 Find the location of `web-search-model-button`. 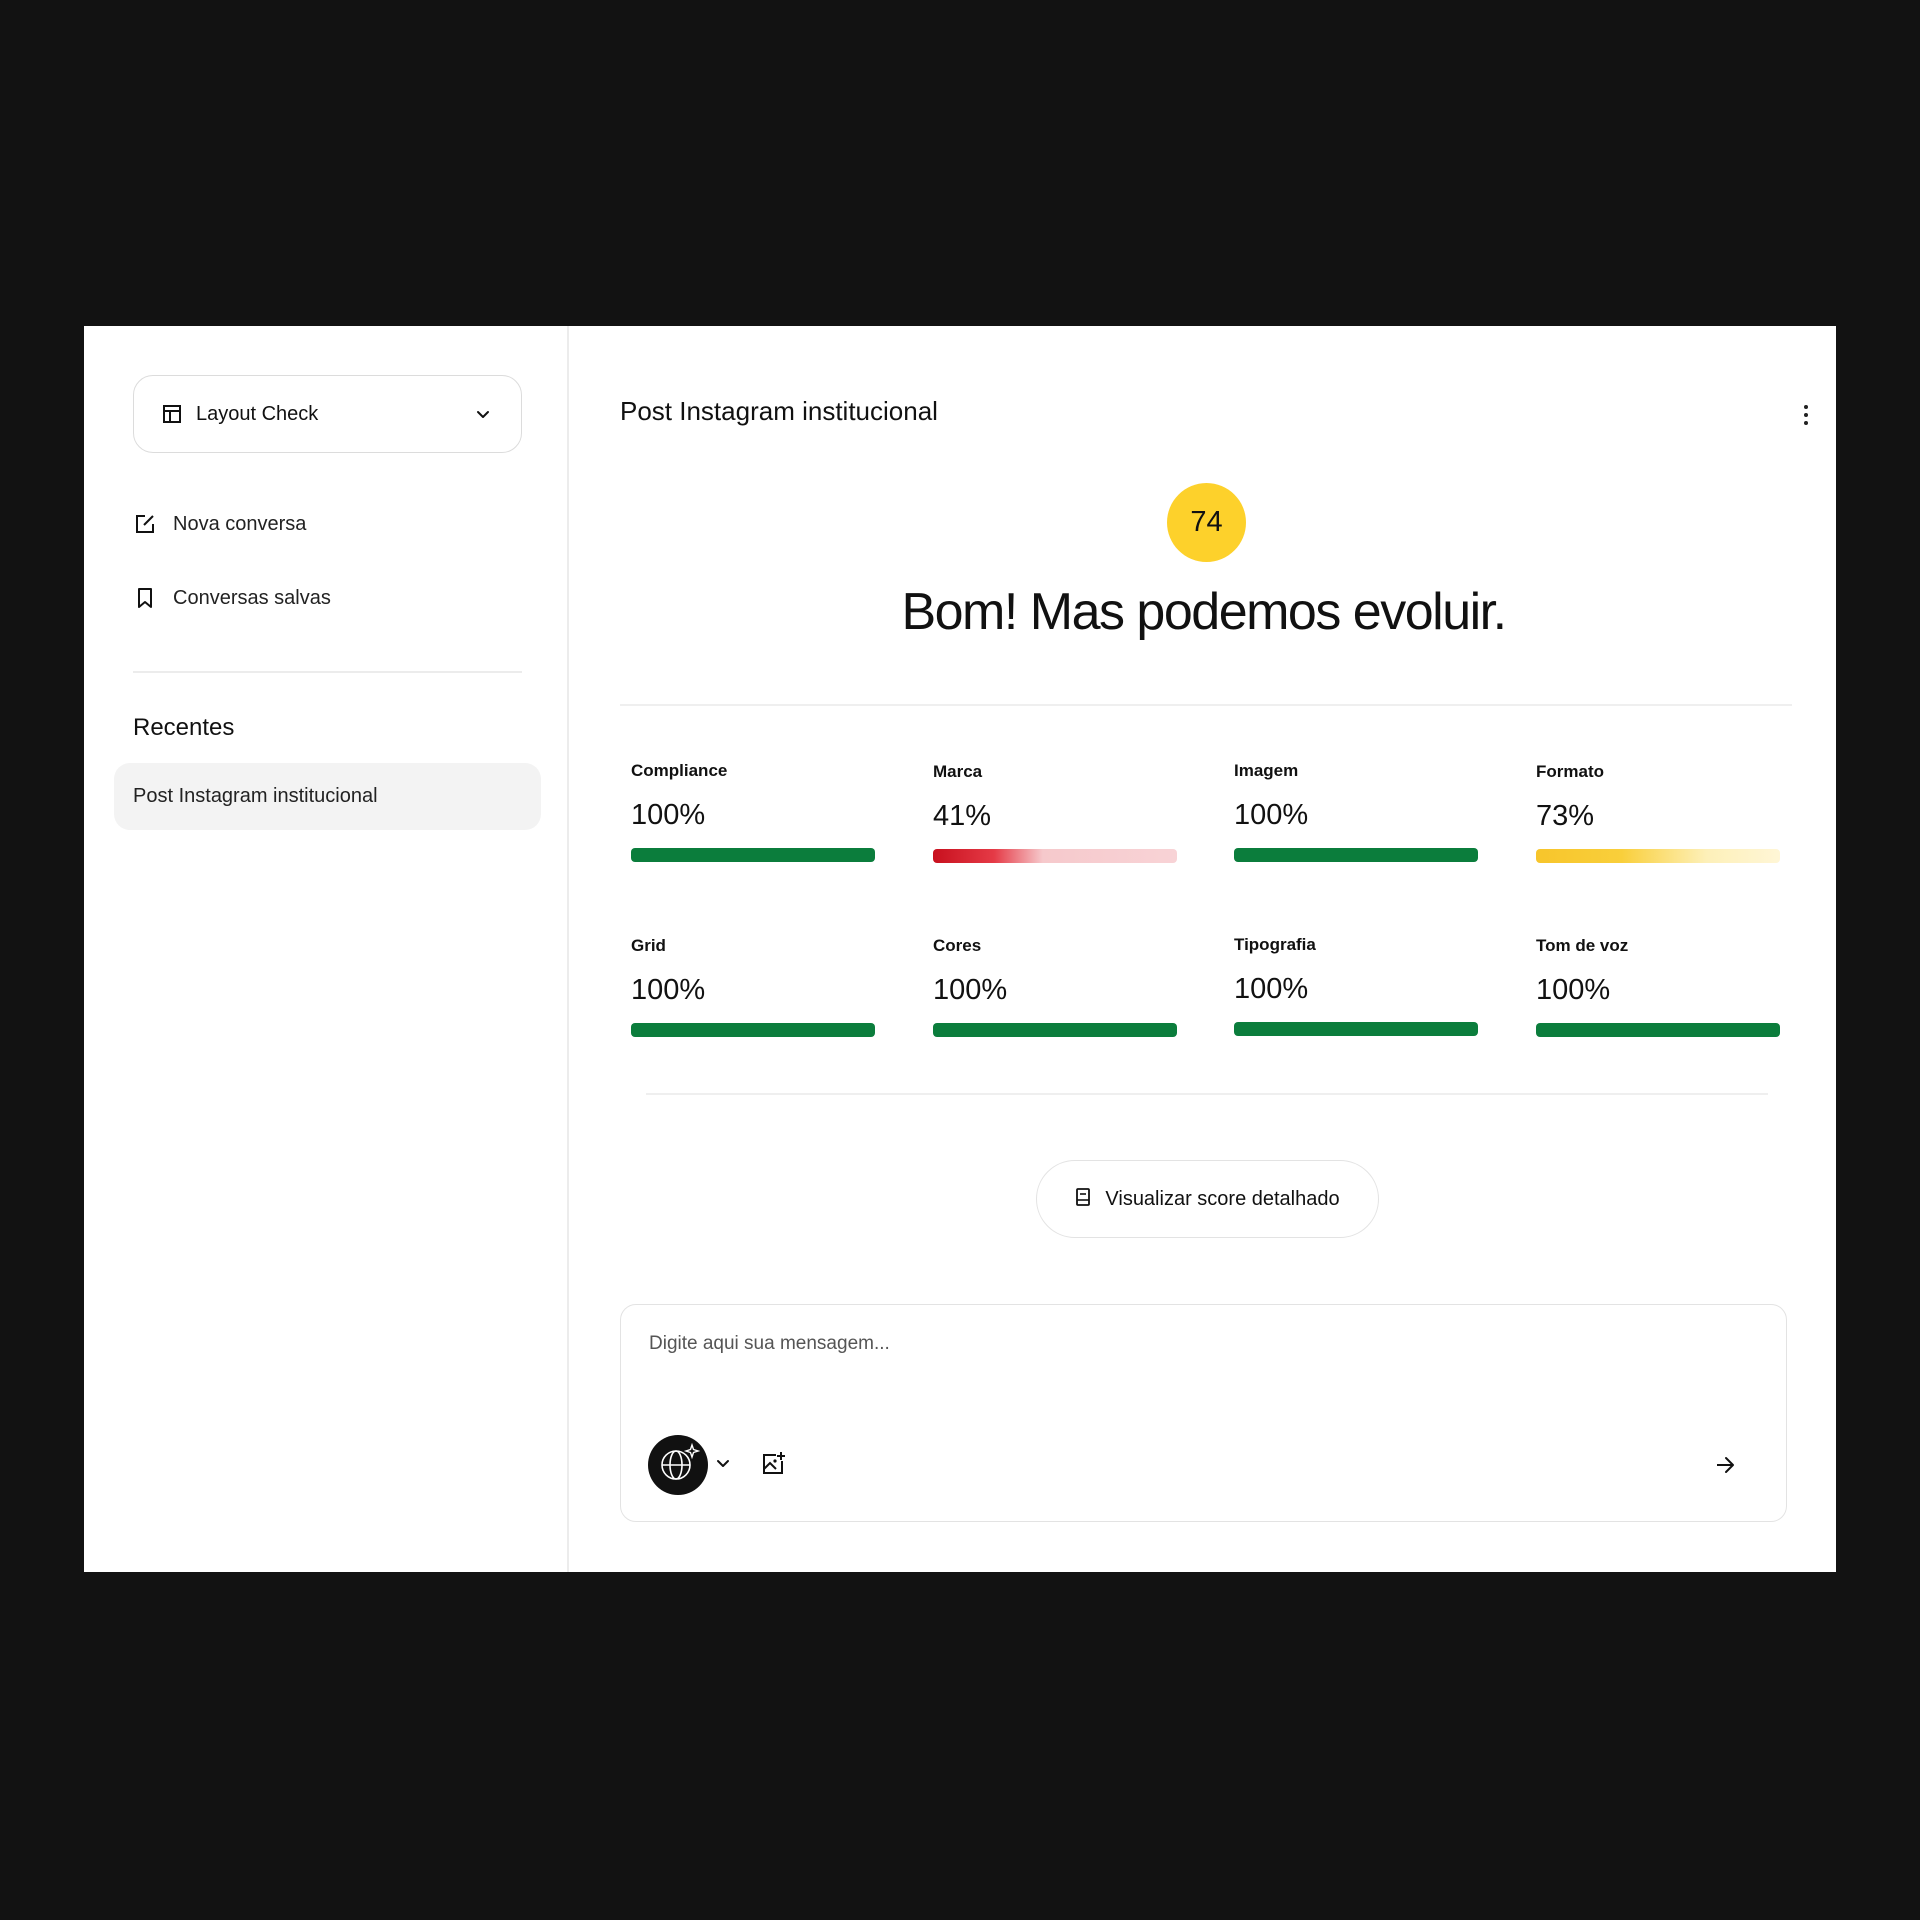

web-search-model-button is located at coordinates (678, 1465).